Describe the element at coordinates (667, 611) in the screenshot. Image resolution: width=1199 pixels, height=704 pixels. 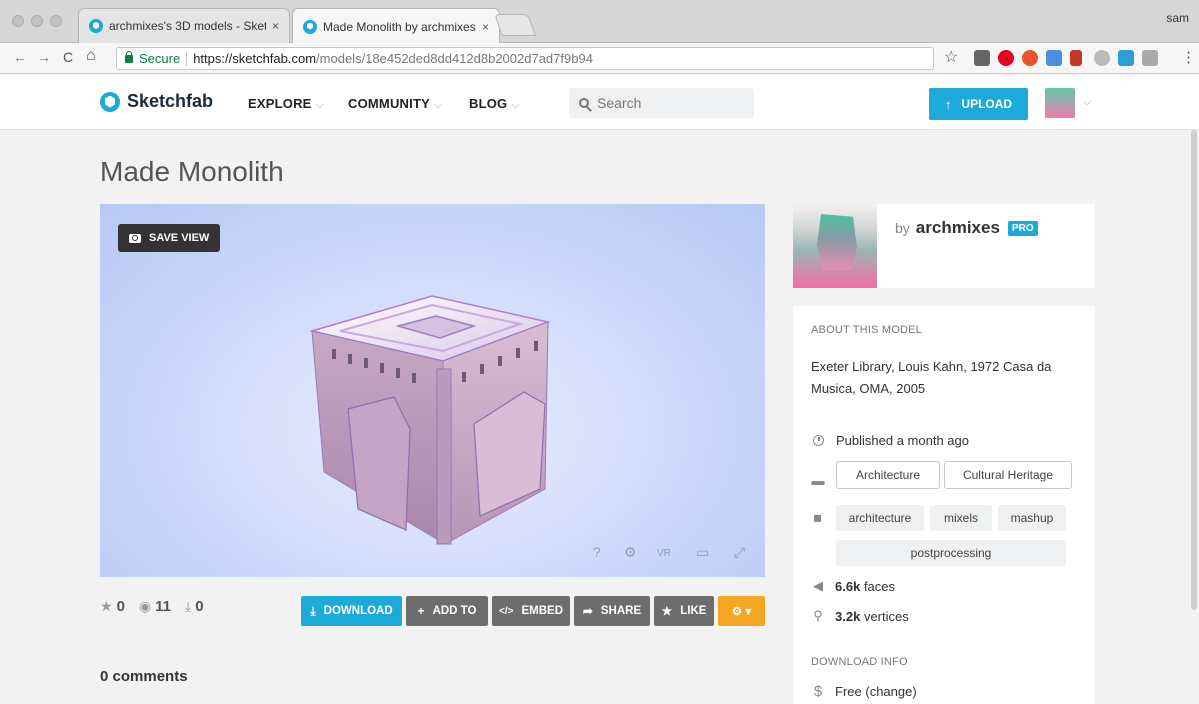
I see `star-icon: ★` at that location.